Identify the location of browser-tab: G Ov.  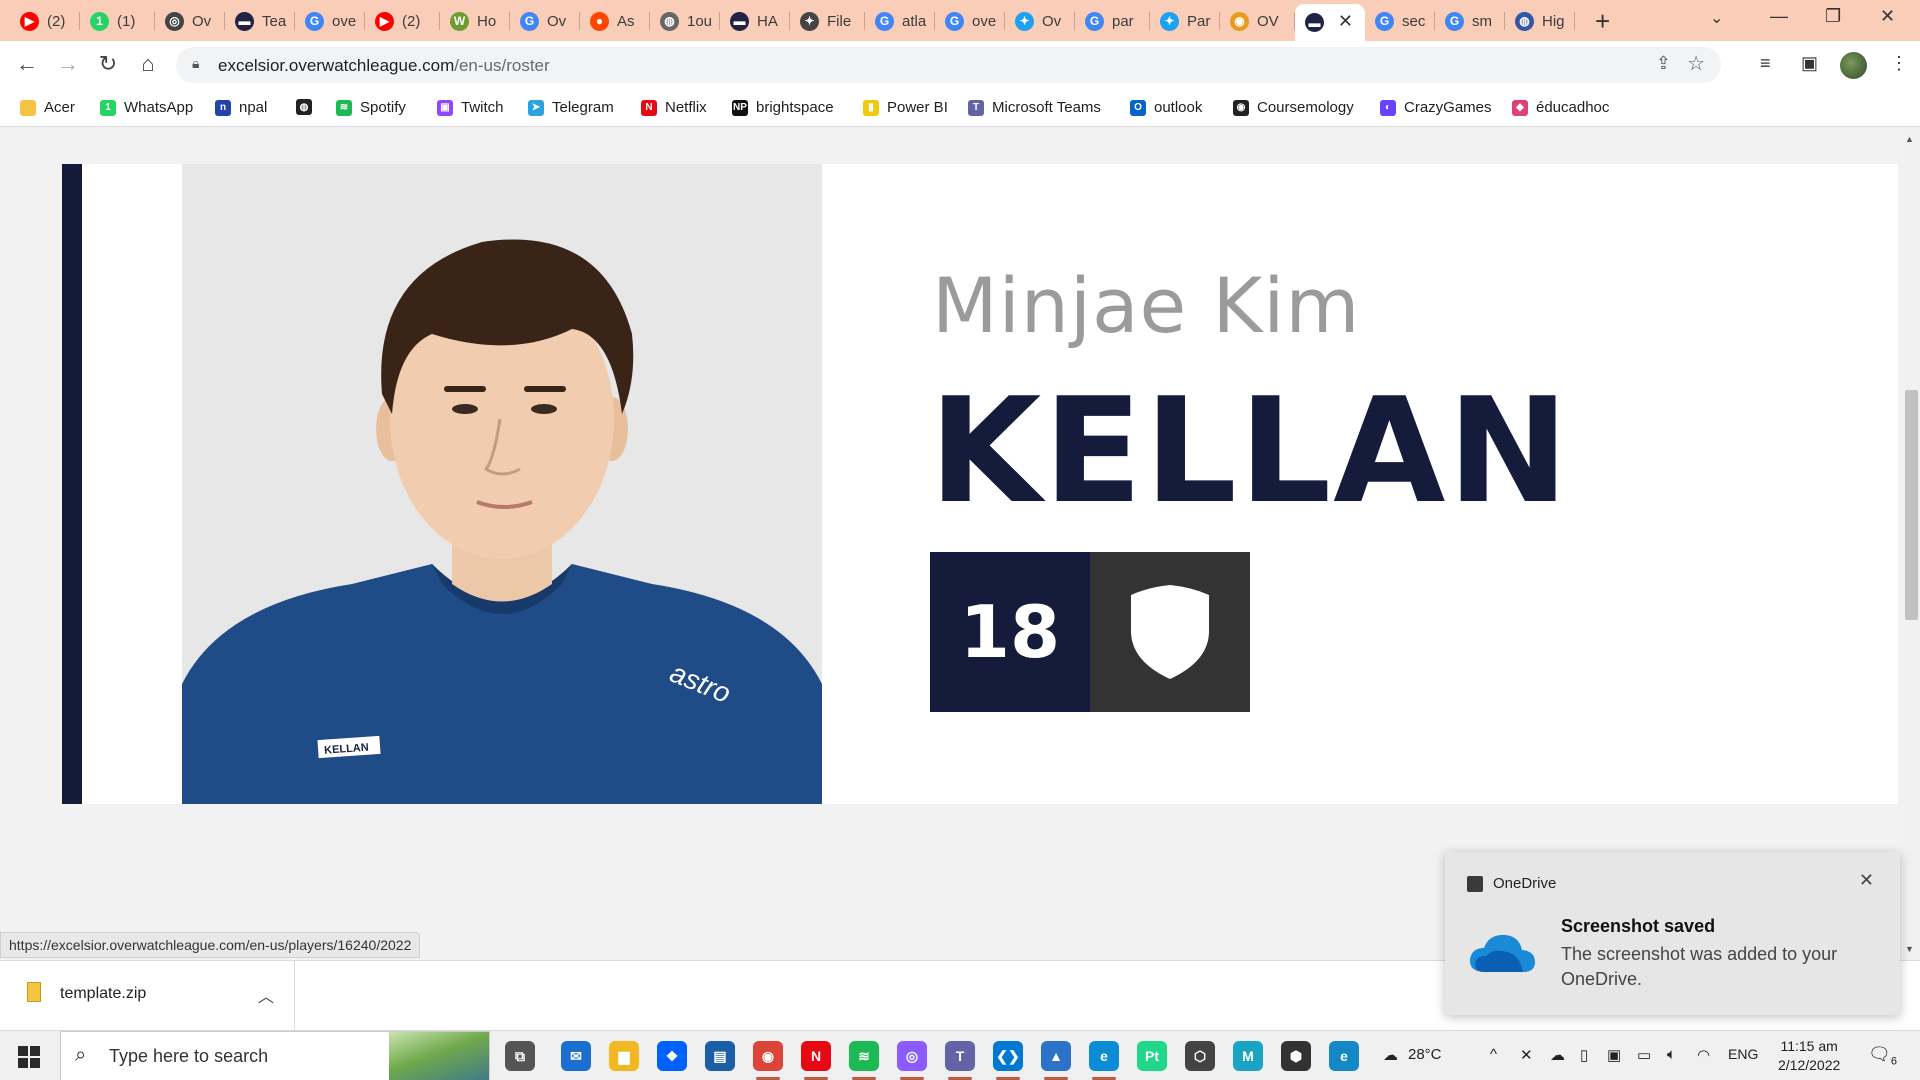
(545, 21).